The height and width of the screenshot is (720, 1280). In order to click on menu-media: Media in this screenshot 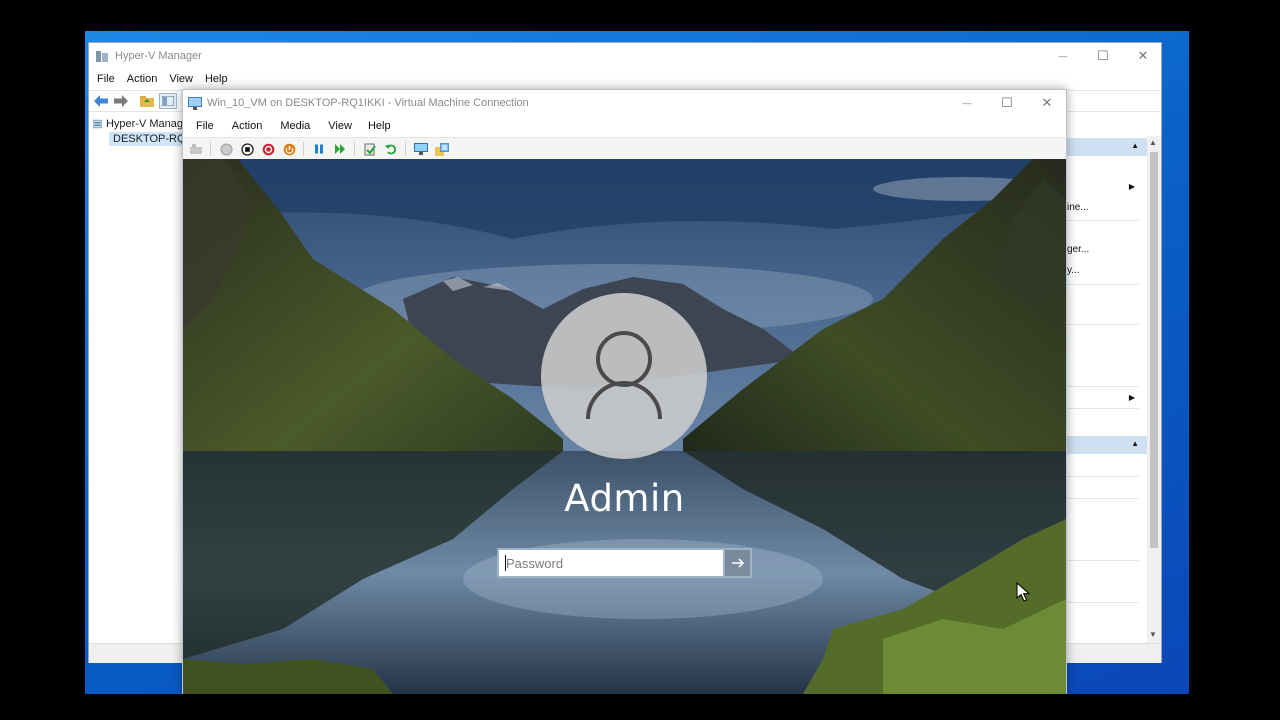, I will do `click(295, 126)`.